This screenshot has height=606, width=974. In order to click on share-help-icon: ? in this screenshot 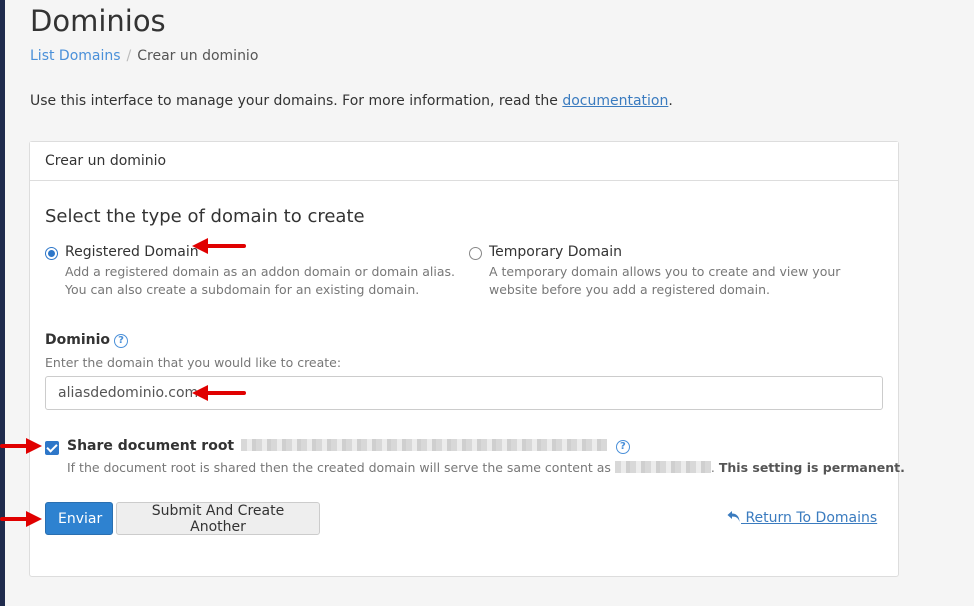, I will do `click(622, 447)`.